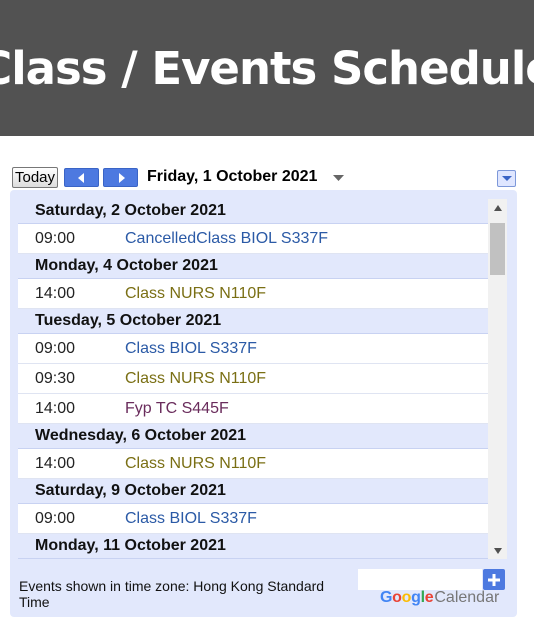 Image resolution: width=534 pixels, height=629 pixels. What do you see at coordinates (420, 579) in the screenshot?
I see `add-calendar-strip` at bounding box center [420, 579].